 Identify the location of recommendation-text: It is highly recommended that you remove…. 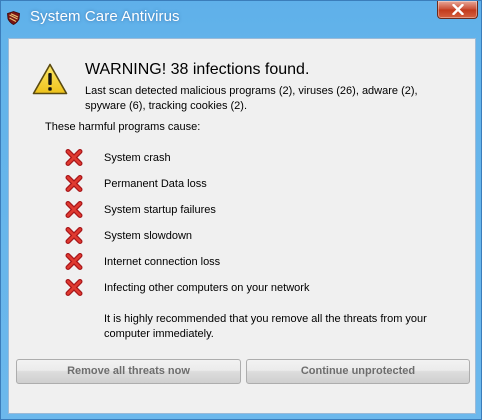
(265, 326).